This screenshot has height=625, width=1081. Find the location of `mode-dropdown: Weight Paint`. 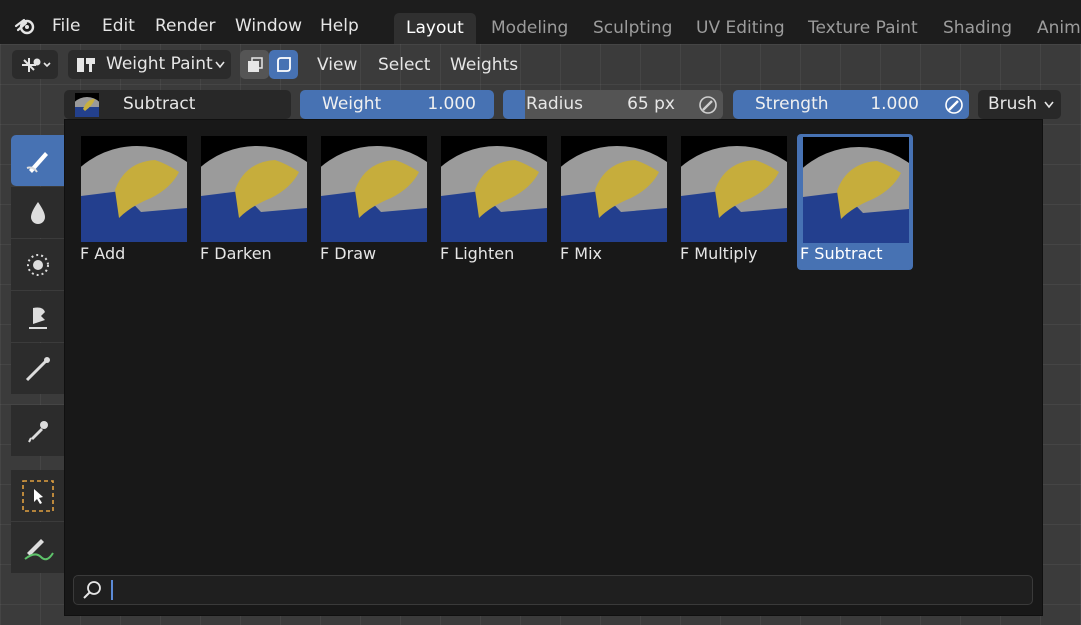

mode-dropdown: Weight Paint is located at coordinates (149, 64).